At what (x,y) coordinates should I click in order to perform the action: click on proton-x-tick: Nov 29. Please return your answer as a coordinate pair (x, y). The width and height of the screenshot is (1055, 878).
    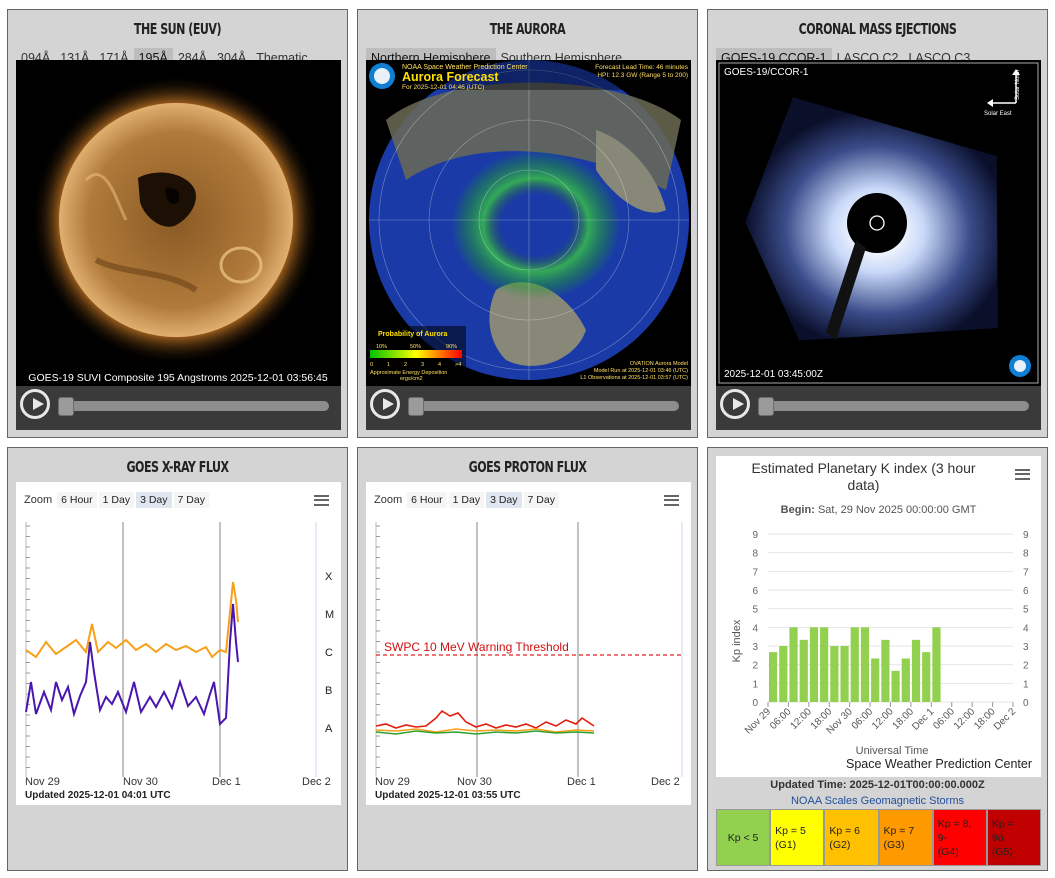
    Looking at the image, I should click on (392, 781).